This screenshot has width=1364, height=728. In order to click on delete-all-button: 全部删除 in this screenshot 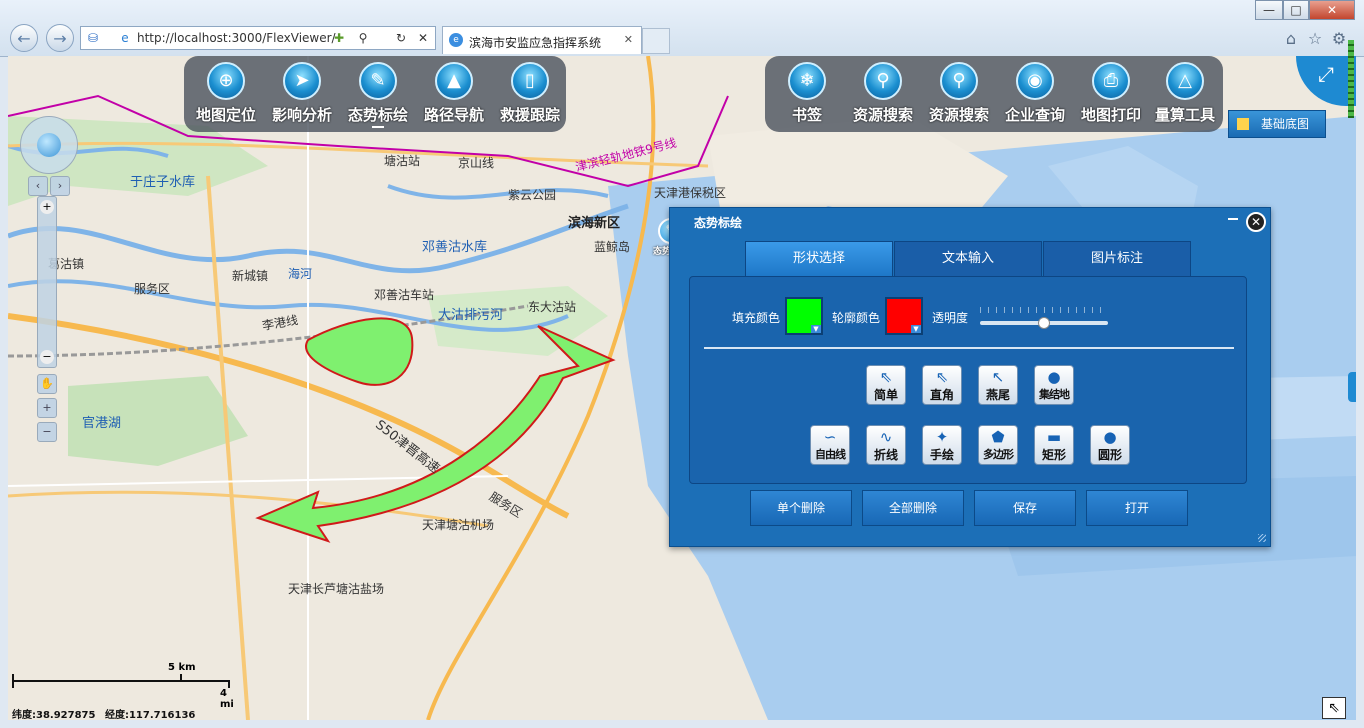, I will do `click(913, 508)`.